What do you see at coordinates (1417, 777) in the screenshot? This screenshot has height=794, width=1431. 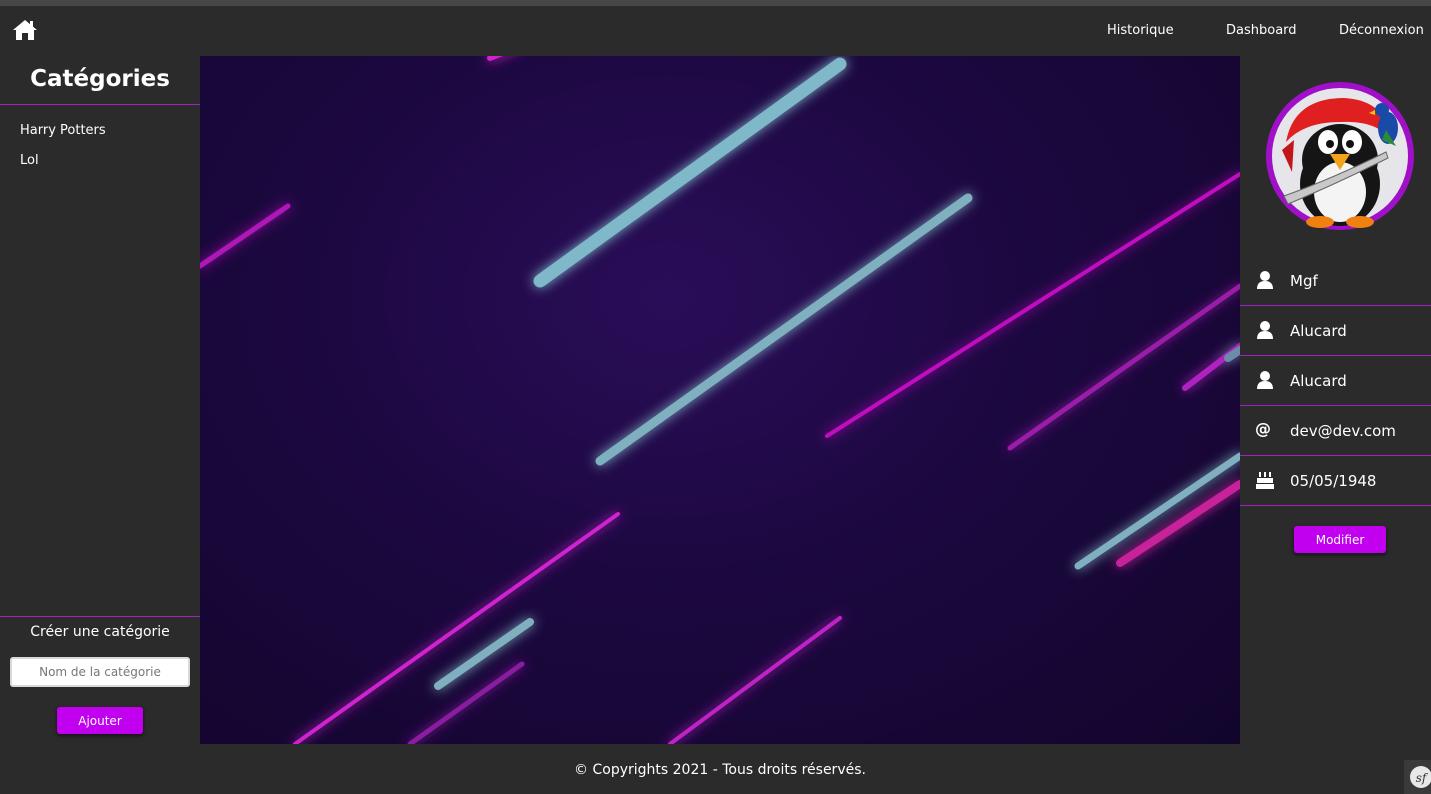 I see `symfony-icon: sf` at bounding box center [1417, 777].